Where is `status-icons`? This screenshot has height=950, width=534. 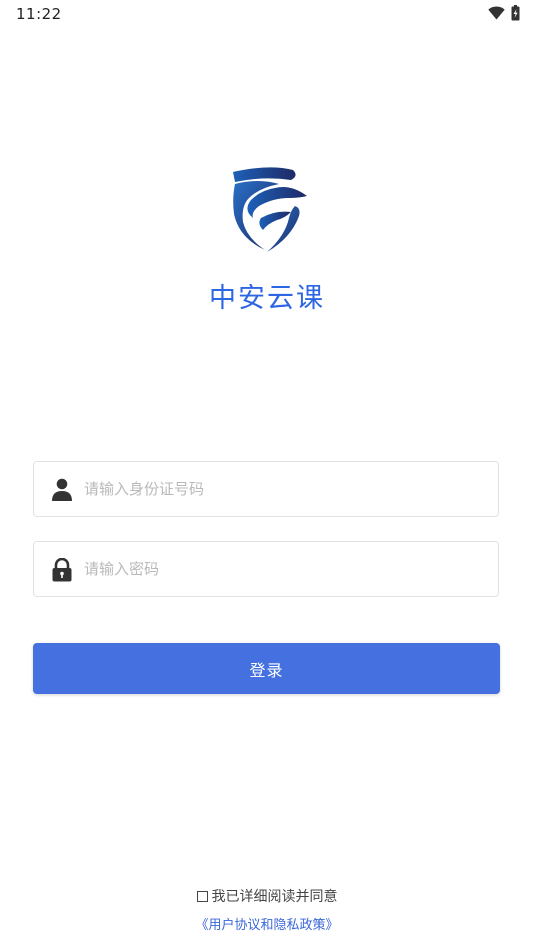
status-icons is located at coordinates (504, 13).